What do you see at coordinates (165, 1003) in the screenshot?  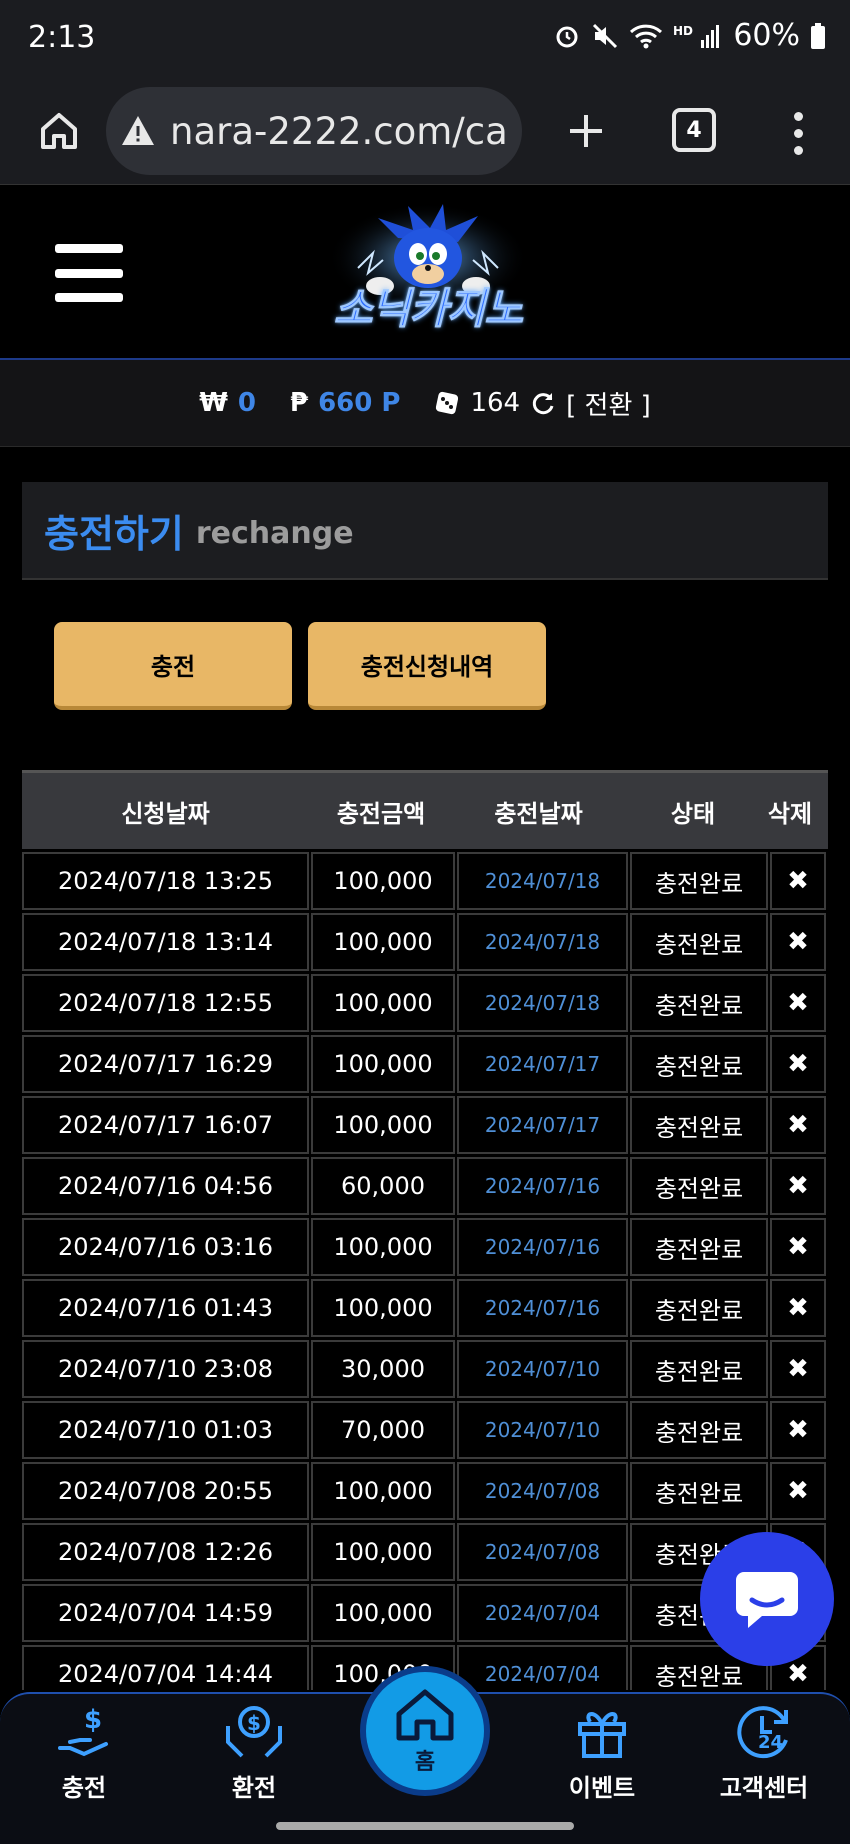 I see `cell-request-date: 2024/07/18 12:55` at bounding box center [165, 1003].